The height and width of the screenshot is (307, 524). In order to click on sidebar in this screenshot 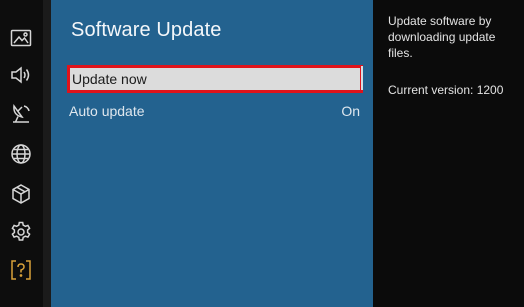, I will do `click(21, 153)`.